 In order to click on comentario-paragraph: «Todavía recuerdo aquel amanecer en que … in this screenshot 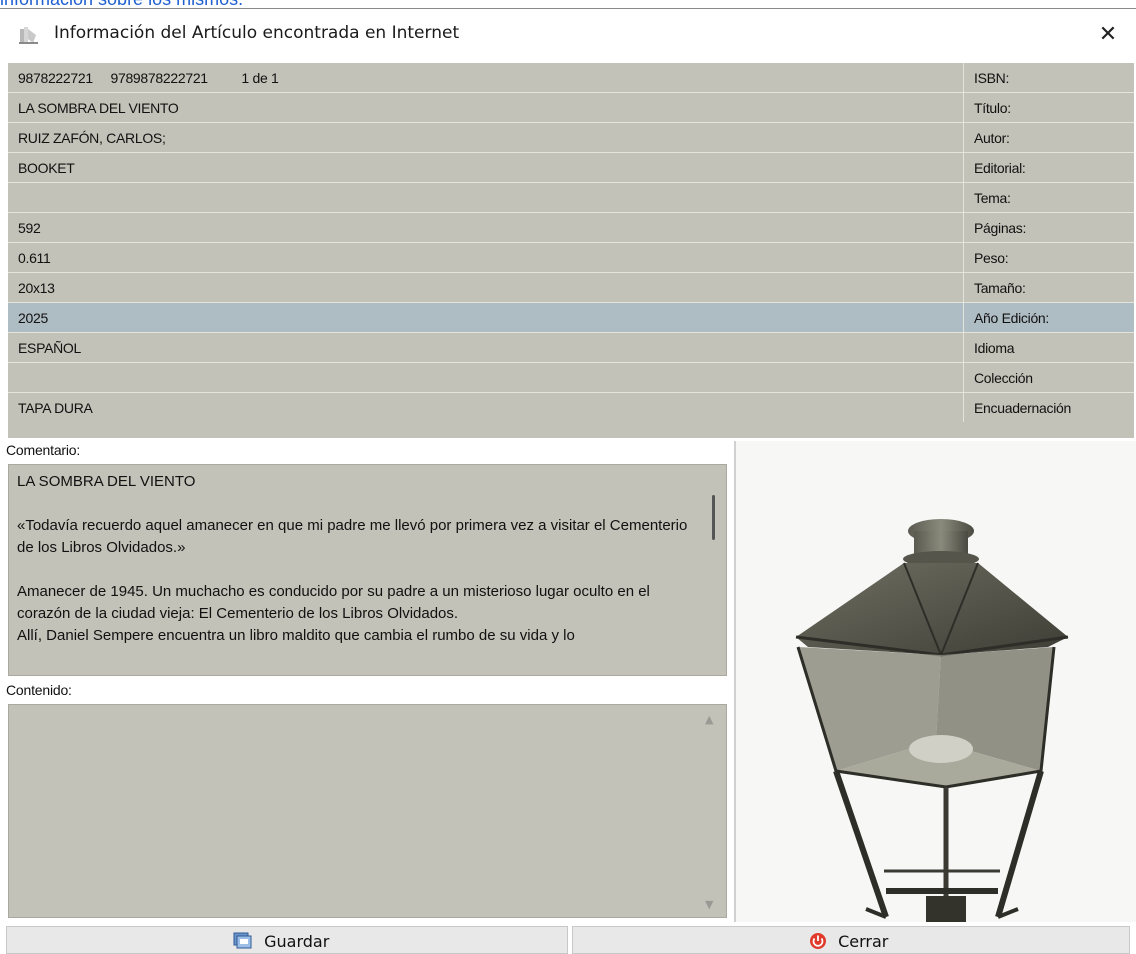, I will do `click(352, 536)`.